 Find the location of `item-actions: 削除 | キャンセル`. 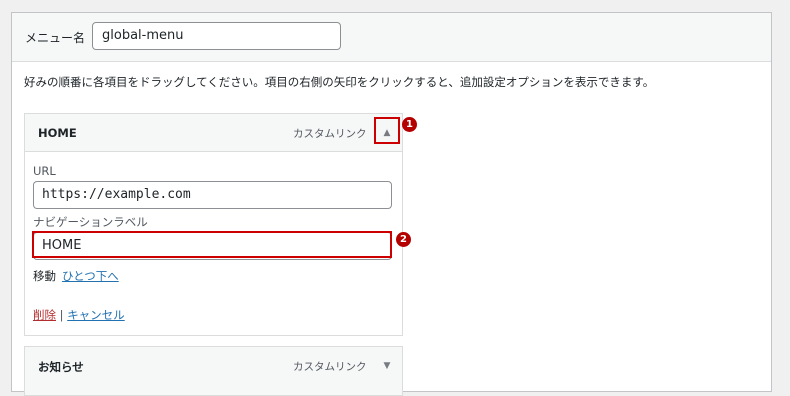

item-actions: 削除 | キャンセル is located at coordinates (79, 315).